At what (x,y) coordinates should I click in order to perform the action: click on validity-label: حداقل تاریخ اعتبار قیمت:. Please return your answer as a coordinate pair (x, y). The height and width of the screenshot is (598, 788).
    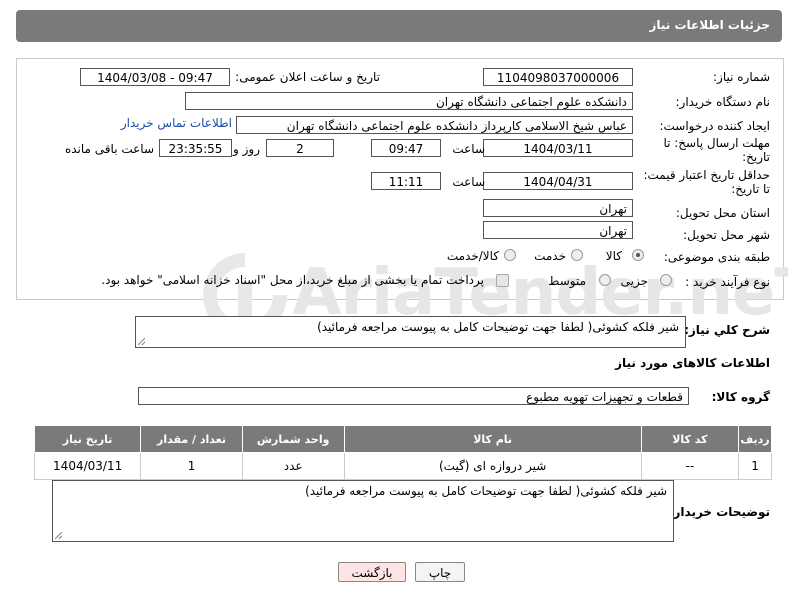
    Looking at the image, I should click on (706, 175).